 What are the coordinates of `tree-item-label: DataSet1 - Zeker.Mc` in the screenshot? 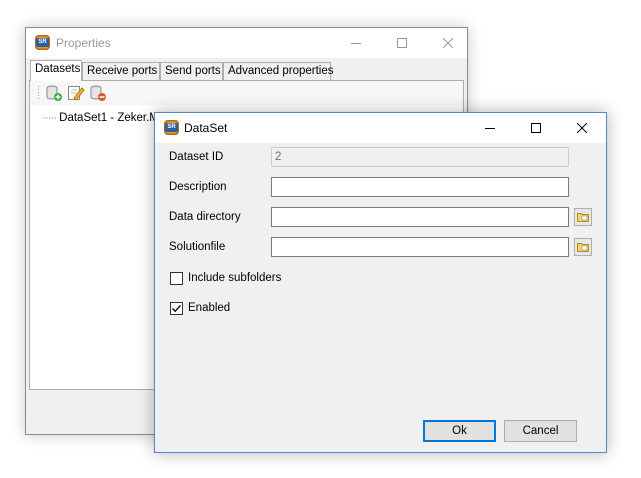 It's located at (112, 118).